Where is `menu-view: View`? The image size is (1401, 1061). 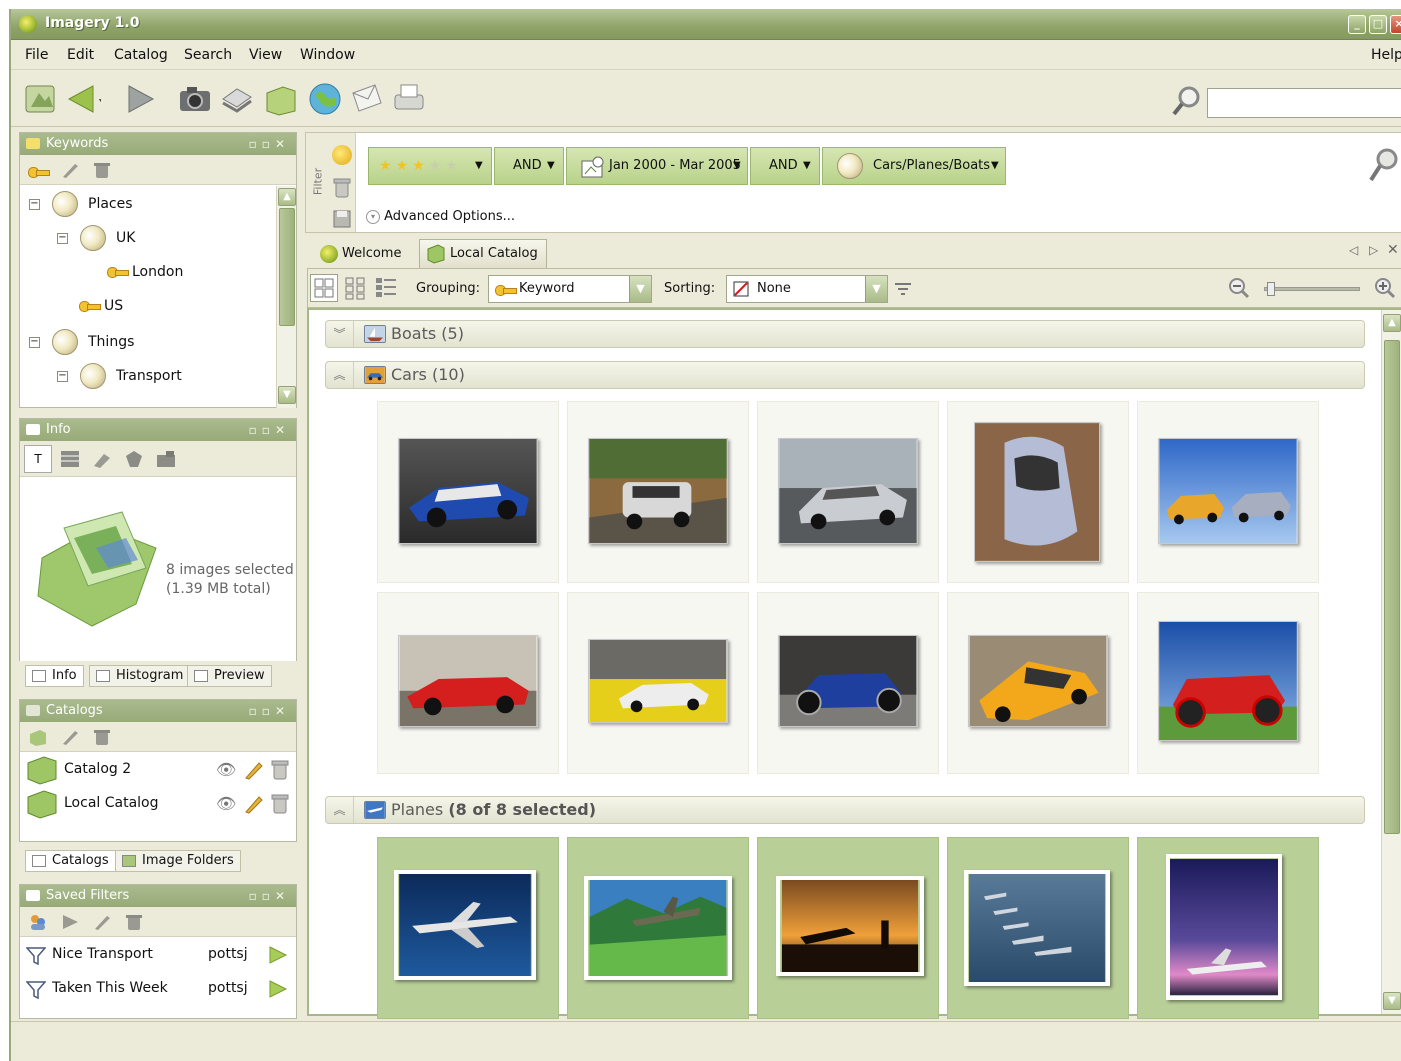 menu-view: View is located at coordinates (265, 55).